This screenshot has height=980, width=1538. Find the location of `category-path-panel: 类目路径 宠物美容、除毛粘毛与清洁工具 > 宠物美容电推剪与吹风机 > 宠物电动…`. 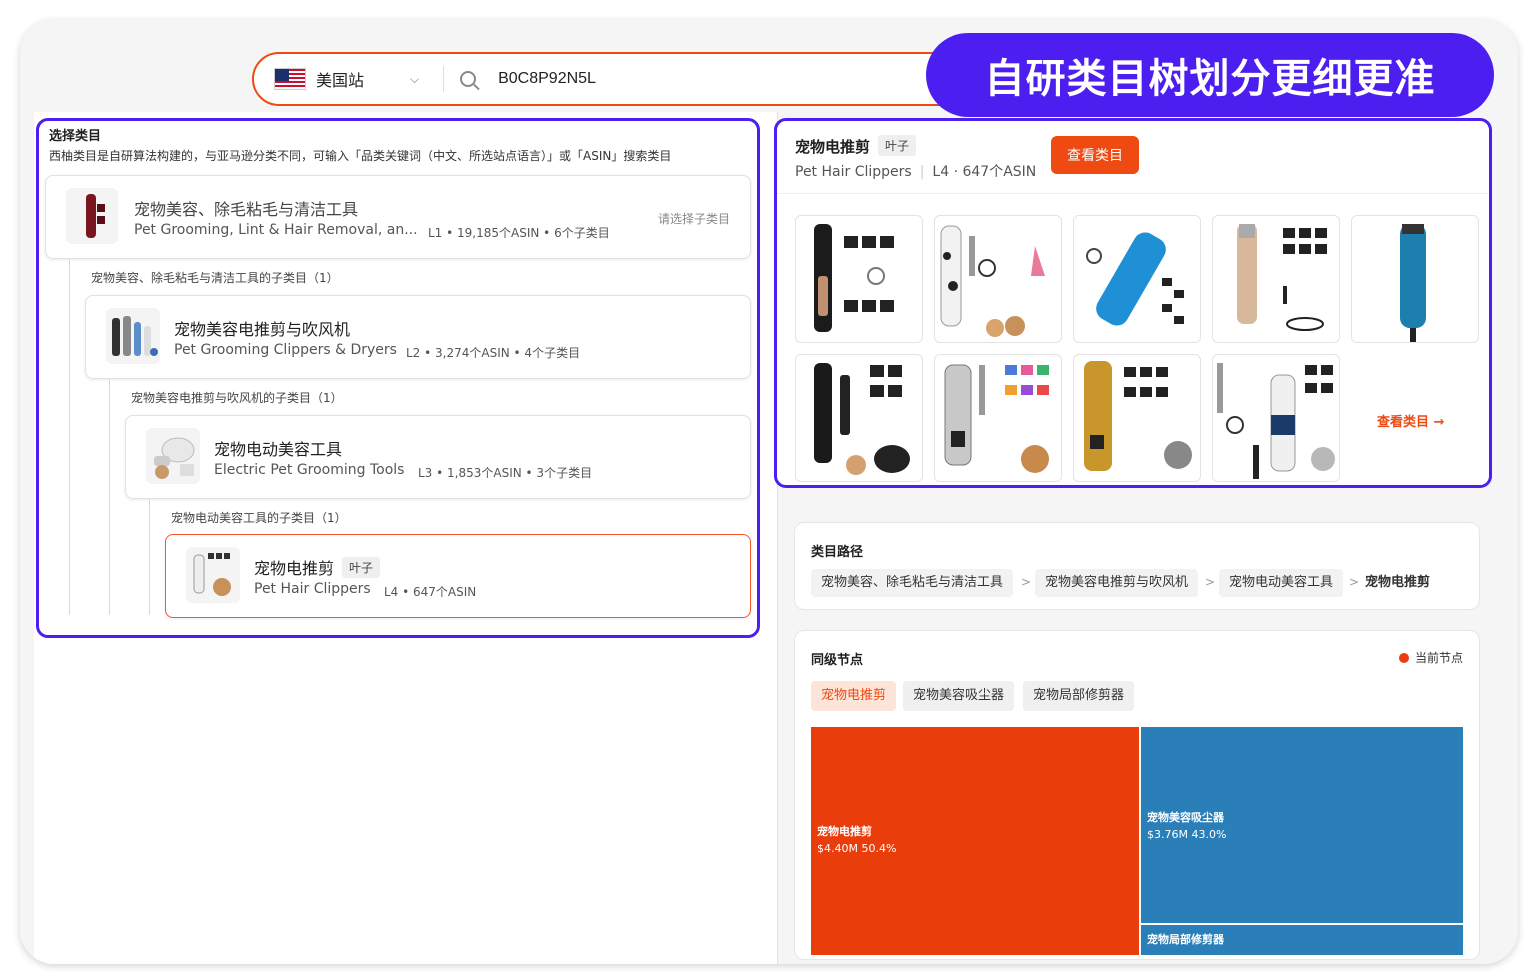

category-path-panel: 类目路径 宠物美容、除毛粘毛与清洁工具 > 宠物美容电推剪与吹风机 > 宠物电动… is located at coordinates (1137, 566).